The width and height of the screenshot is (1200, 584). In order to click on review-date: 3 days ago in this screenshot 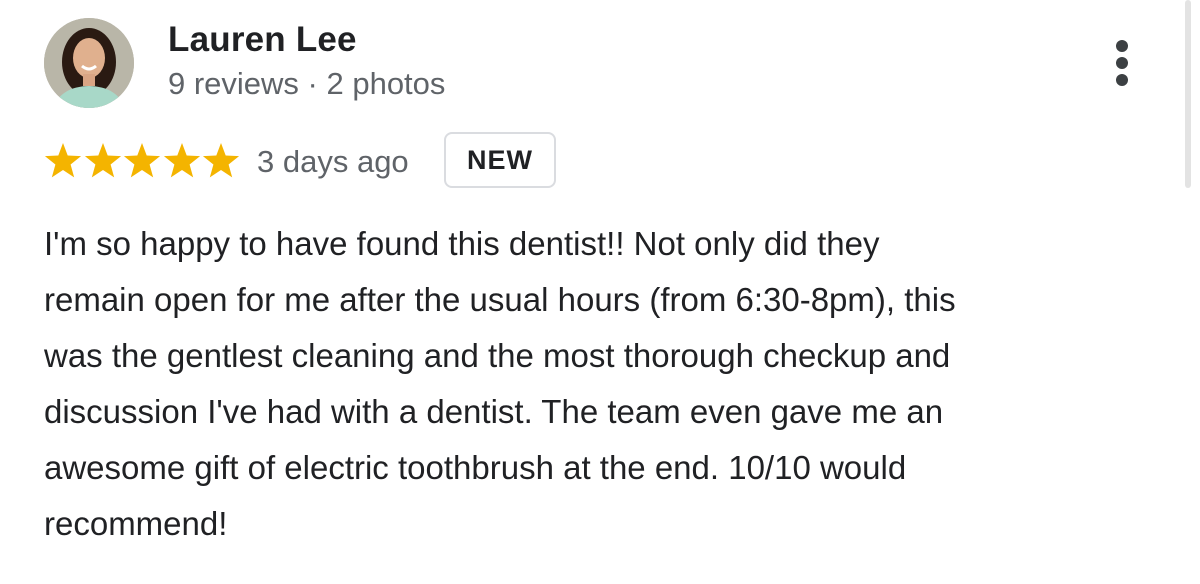, I will do `click(333, 161)`.